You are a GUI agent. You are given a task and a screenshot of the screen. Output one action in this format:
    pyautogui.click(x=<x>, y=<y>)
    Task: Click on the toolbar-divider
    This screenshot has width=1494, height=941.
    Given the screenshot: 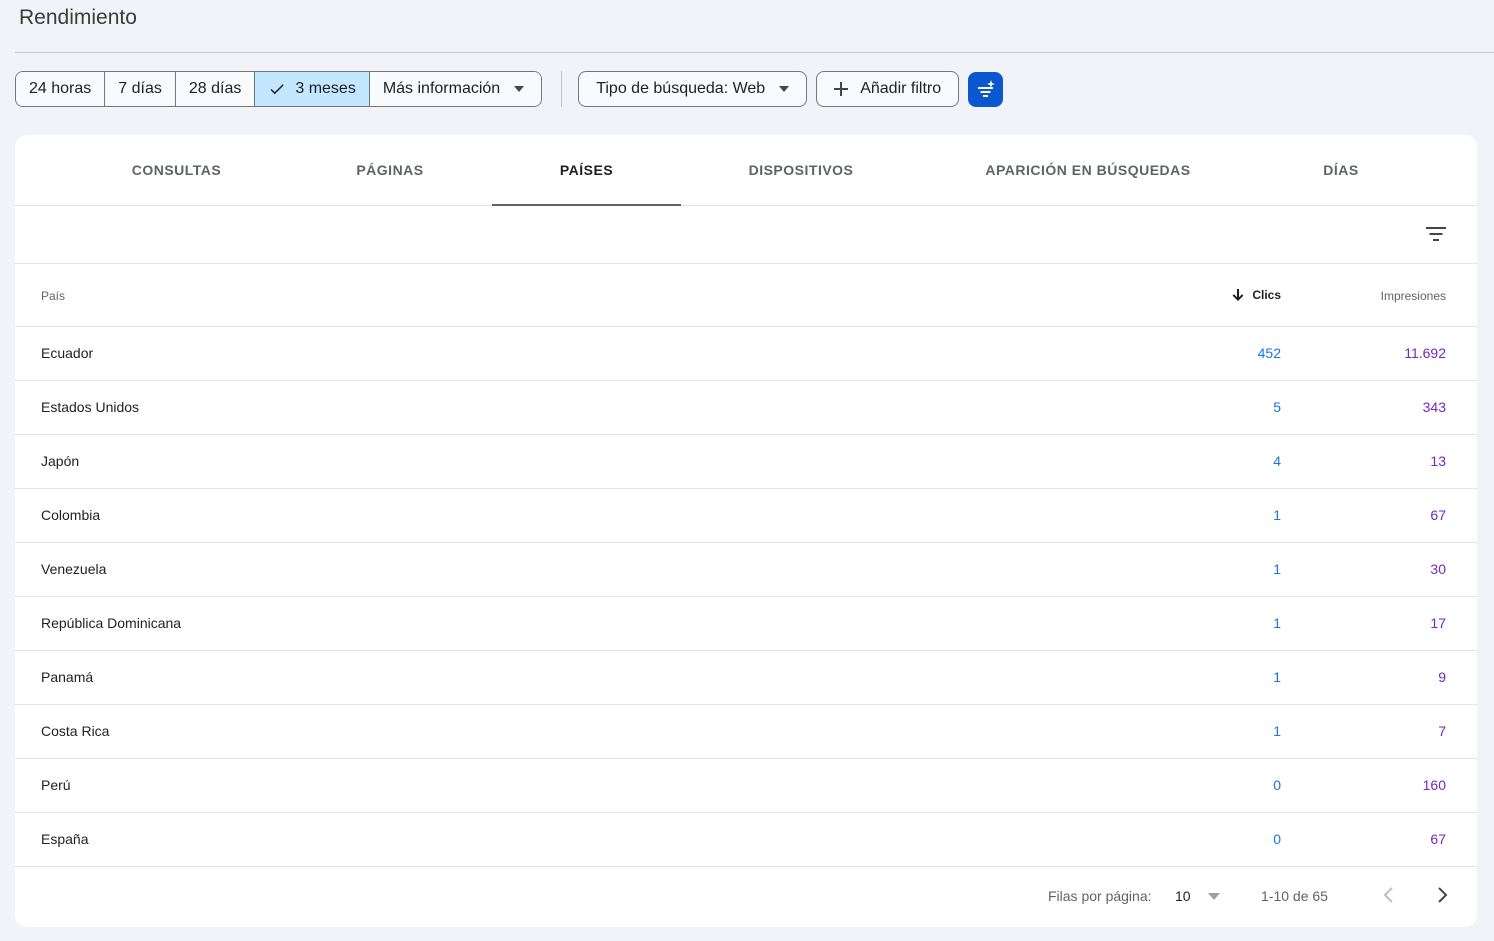 What is the action you would take?
    pyautogui.click(x=562, y=89)
    